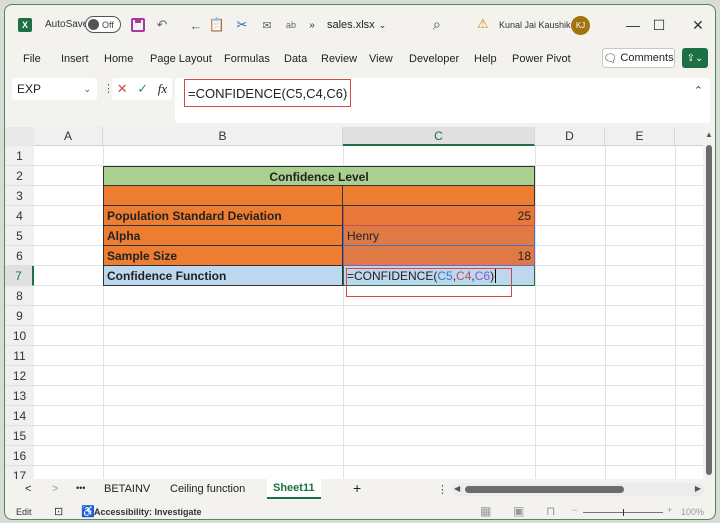  Describe the element at coordinates (223, 136) in the screenshot. I see `column-header-b: B` at that location.